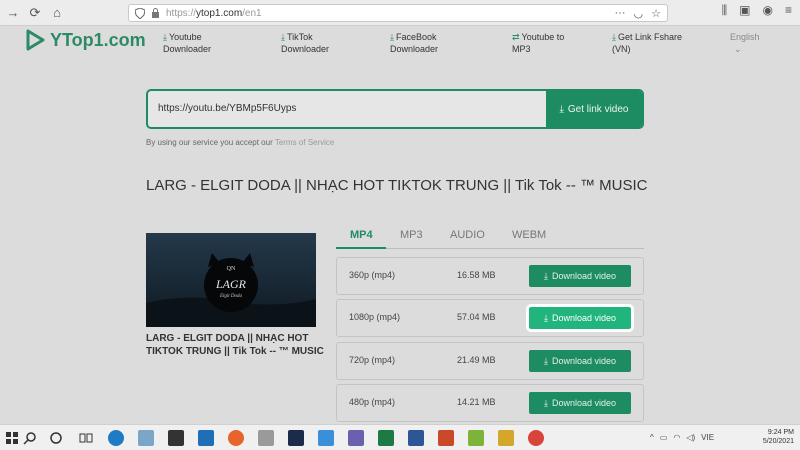 Image resolution: width=800 pixels, height=450 pixels. I want to click on chevron-down-icon: ⌄, so click(738, 49).